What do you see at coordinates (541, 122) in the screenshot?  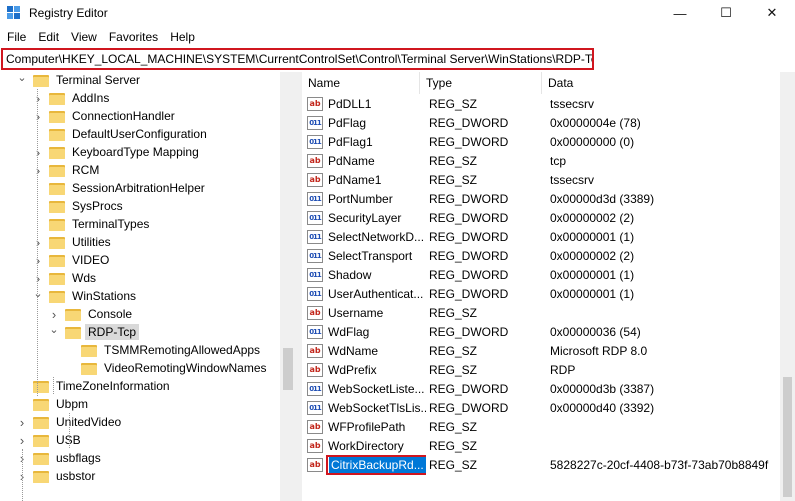 I see `value-row: 011 PdFlag REG_DWORD 0x0000004e (78)` at bounding box center [541, 122].